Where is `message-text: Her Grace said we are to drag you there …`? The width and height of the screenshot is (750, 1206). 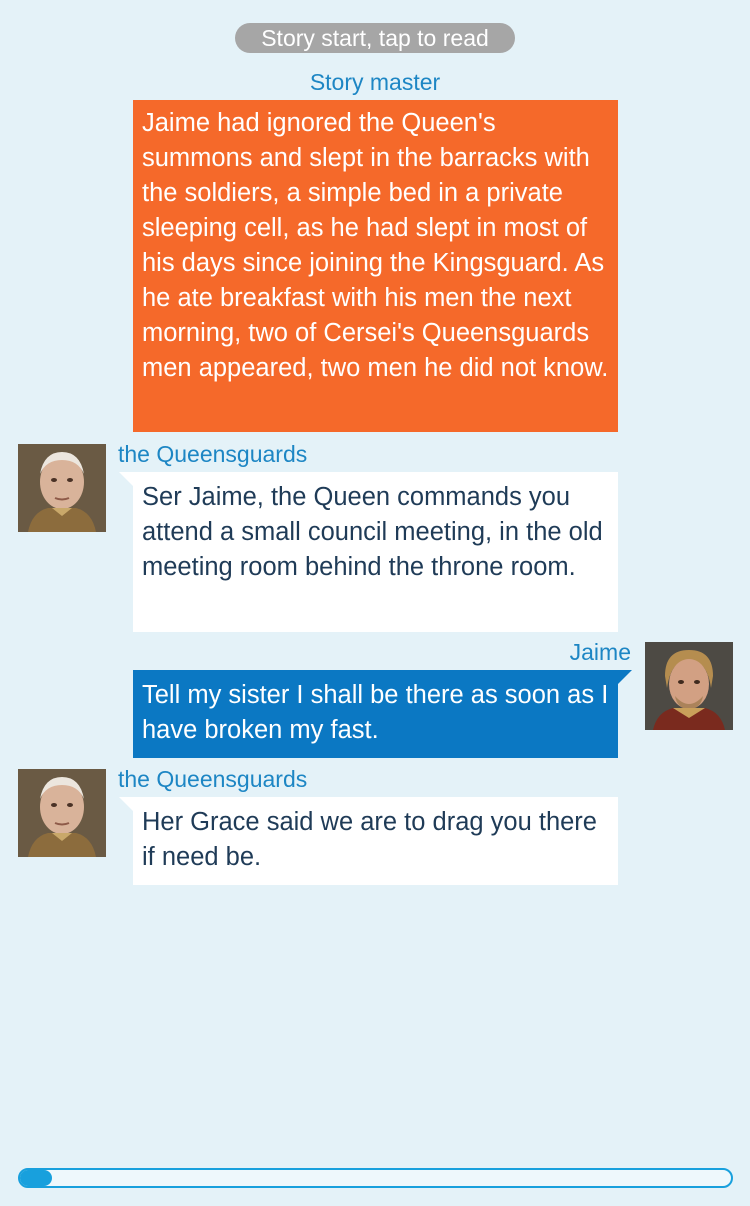
message-text: Her Grace said we are to drag you there … is located at coordinates (369, 839).